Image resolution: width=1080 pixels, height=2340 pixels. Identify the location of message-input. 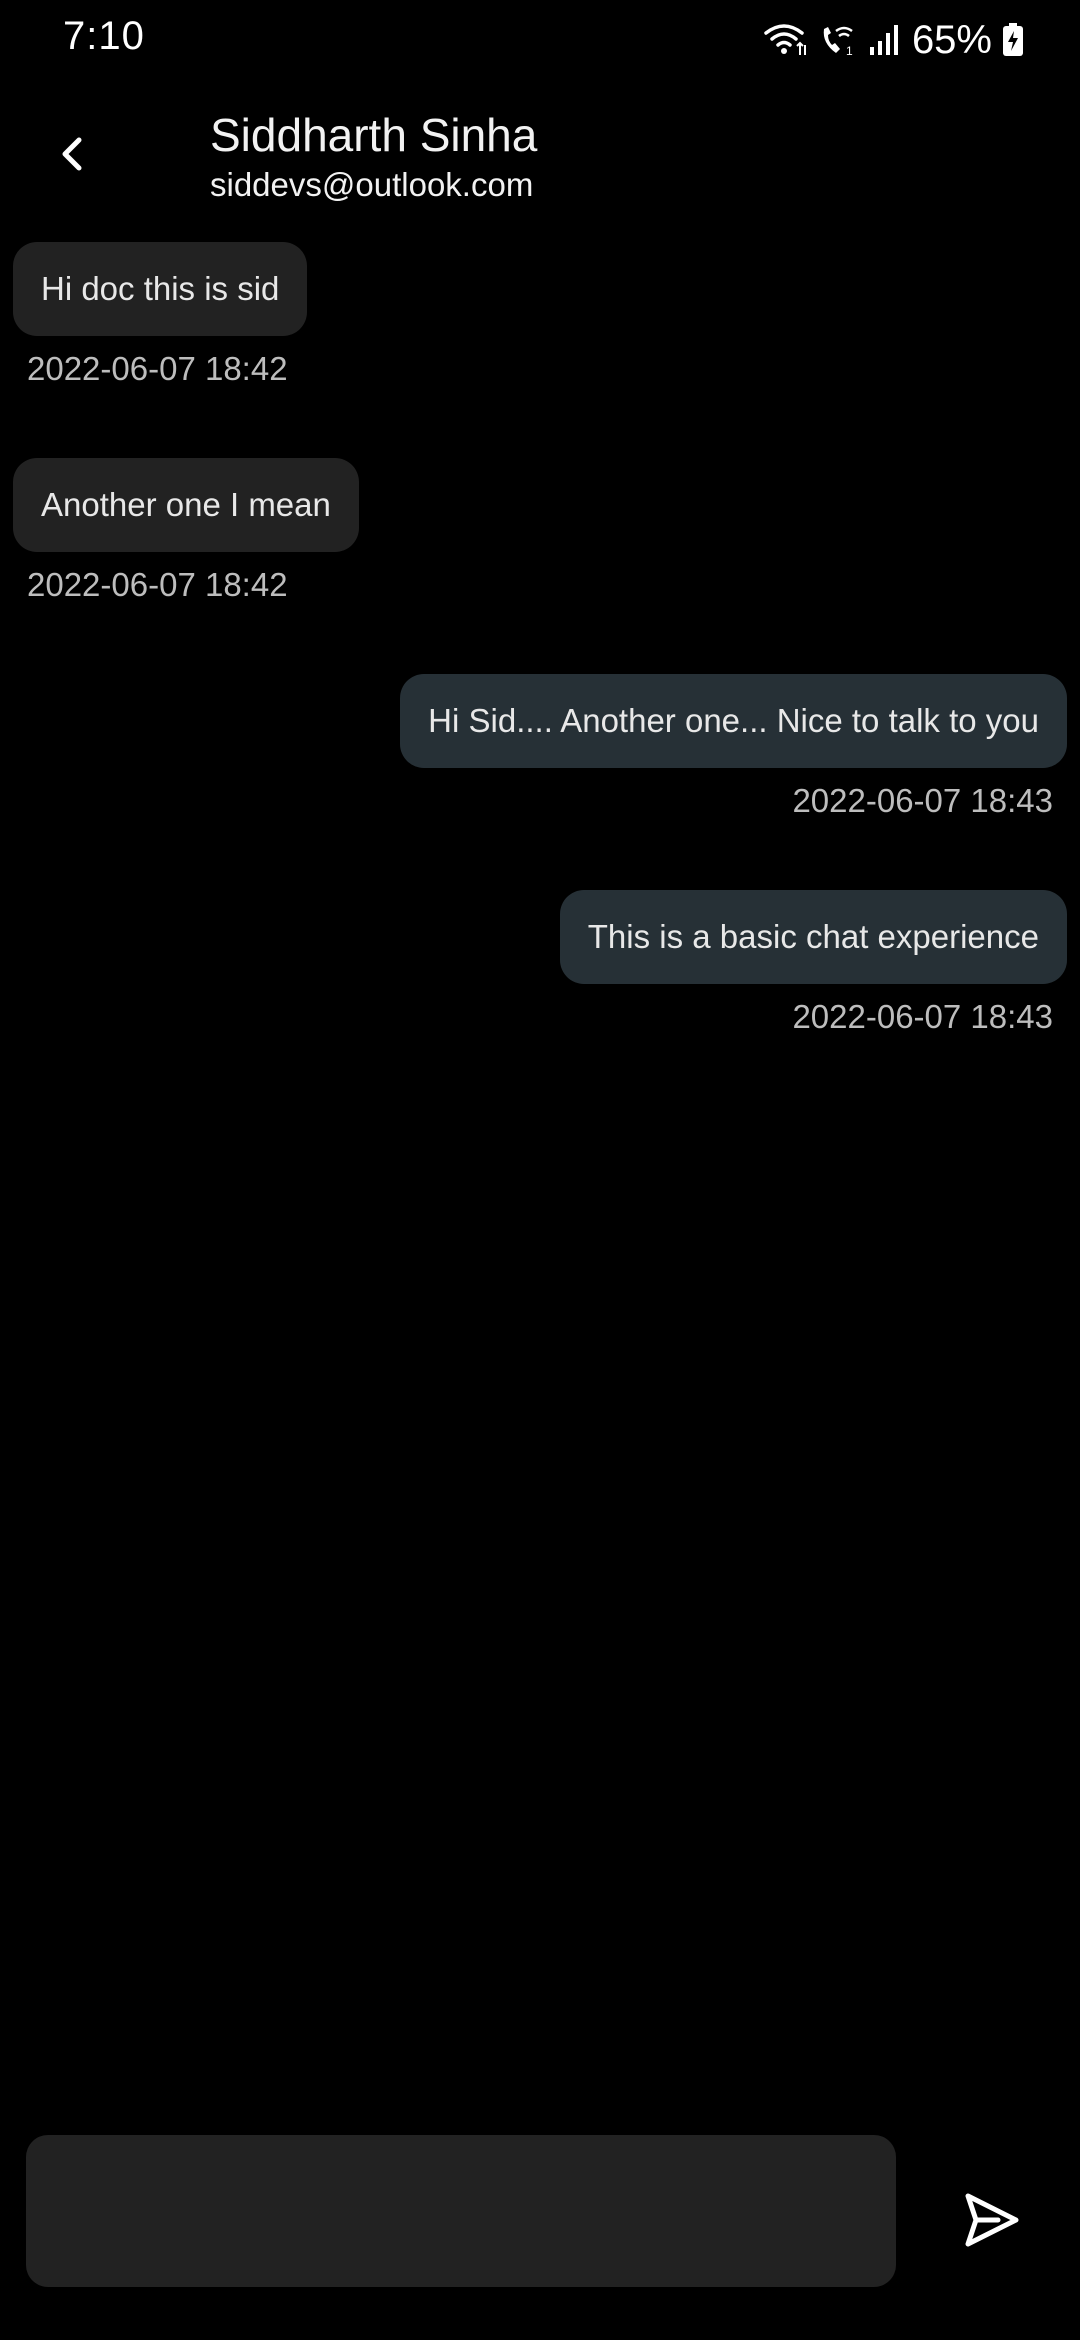
(461, 2211).